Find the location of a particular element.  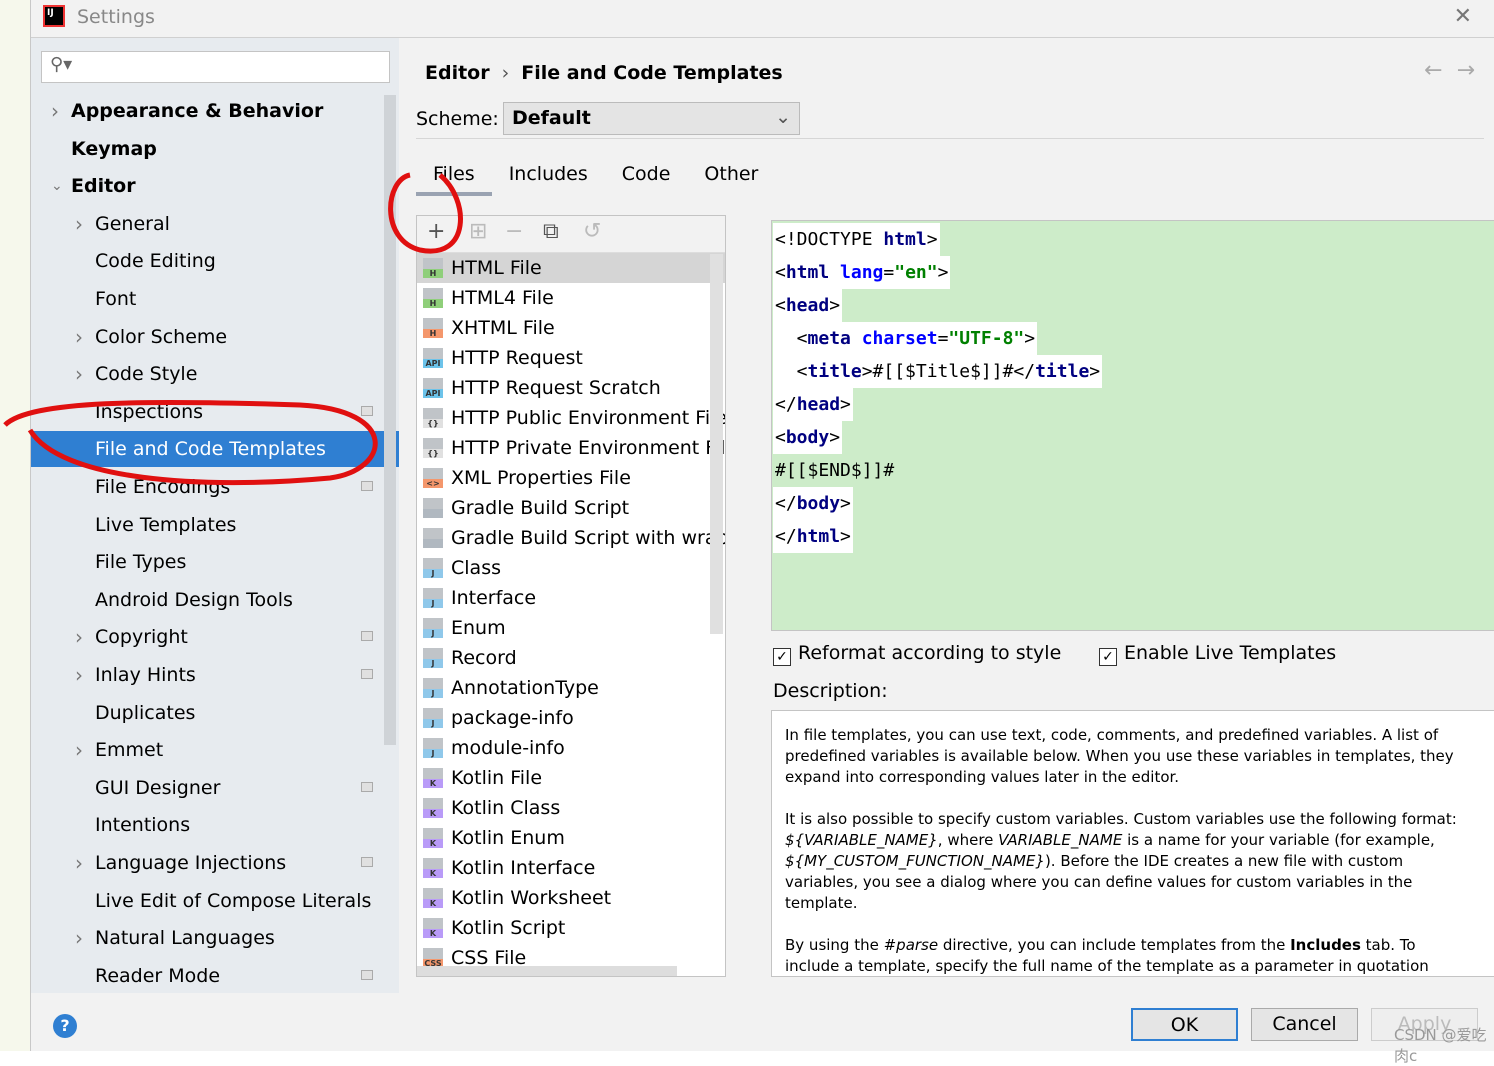

sidebar-item: Code Editing is located at coordinates (215, 261).